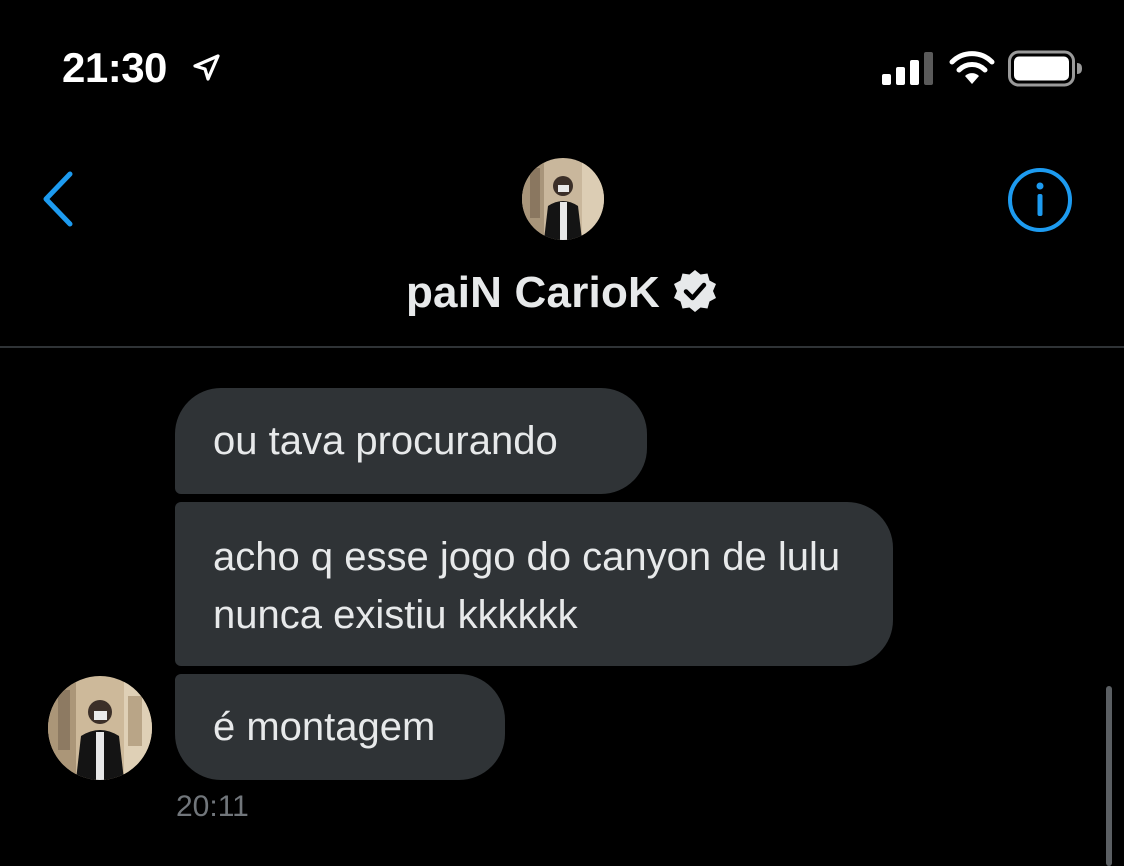 Image resolution: width=1124 pixels, height=866 pixels. Describe the element at coordinates (533, 292) in the screenshot. I see `contact-name: paiN CarioK` at that location.